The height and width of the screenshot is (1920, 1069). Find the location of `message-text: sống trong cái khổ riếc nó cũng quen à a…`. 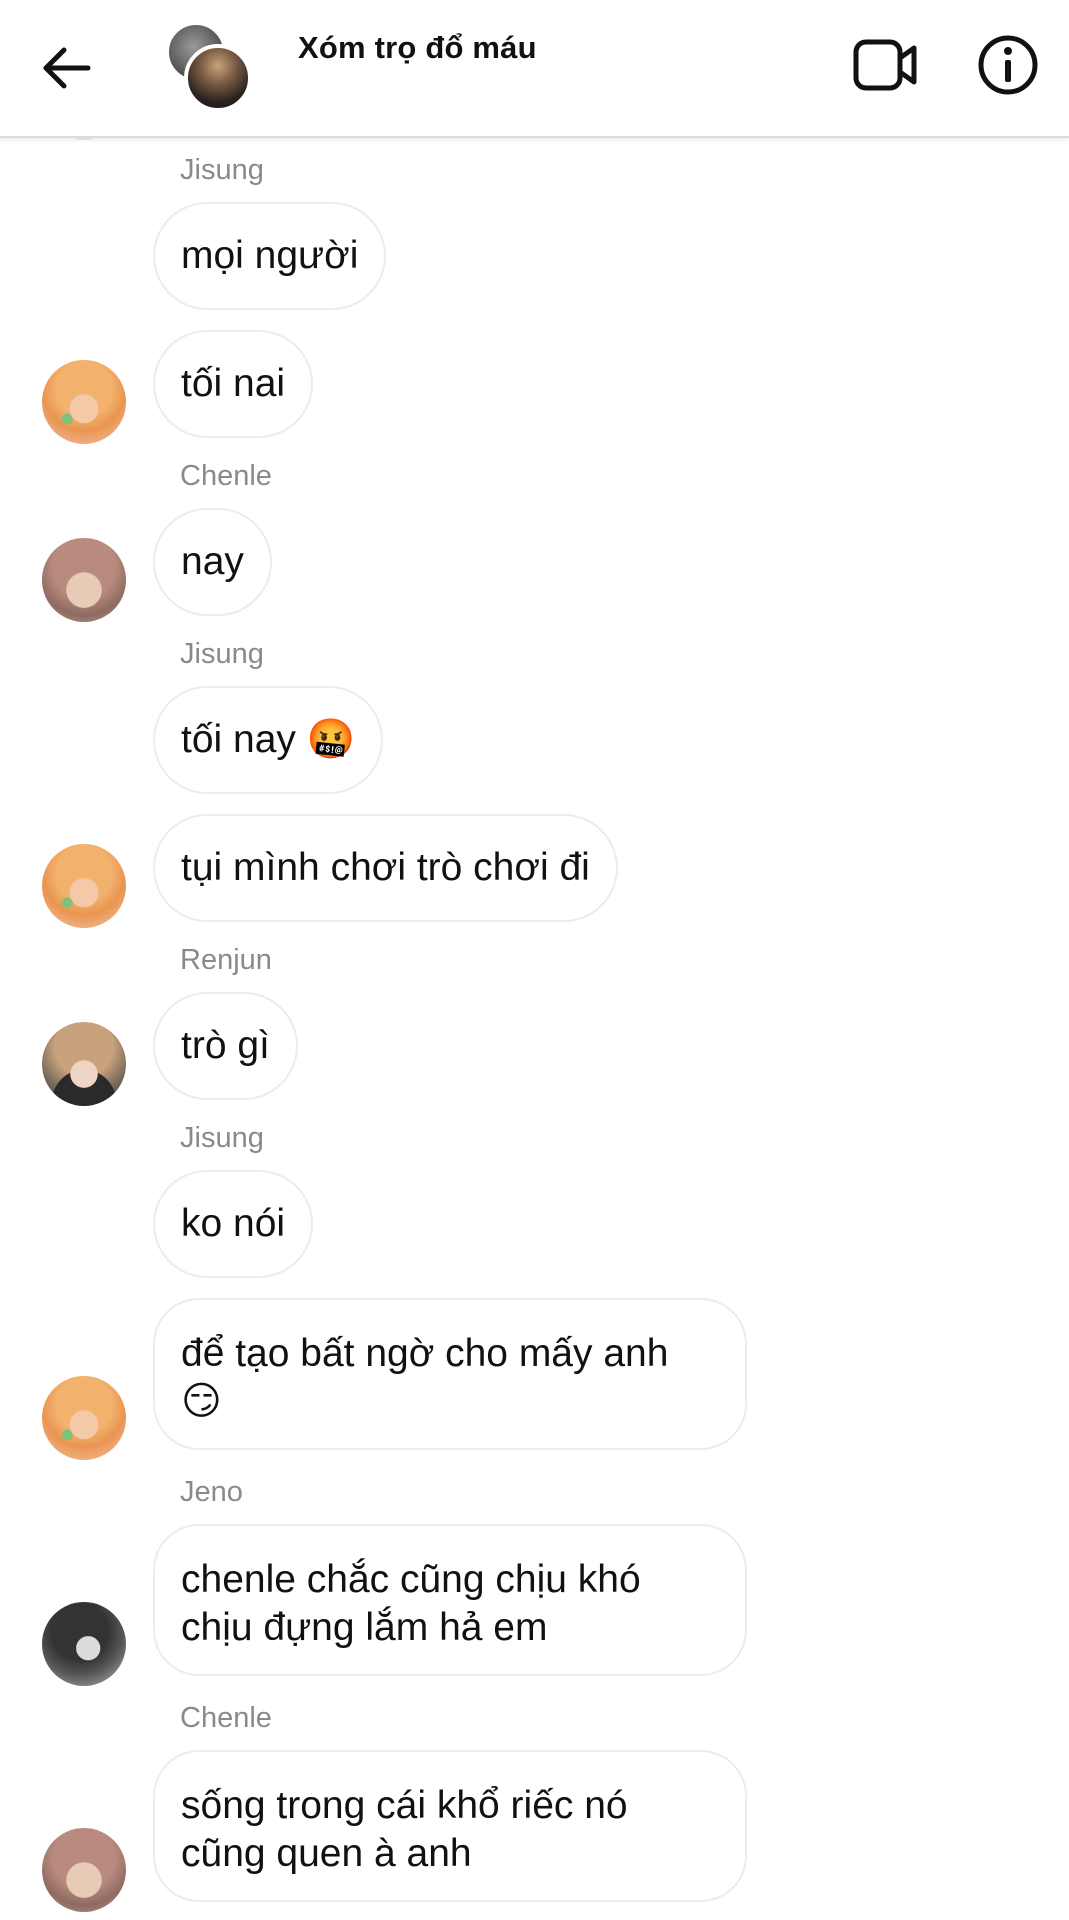

message-text: sống trong cái khổ riếc nó cũng quen à a… is located at coordinates (404, 1829).